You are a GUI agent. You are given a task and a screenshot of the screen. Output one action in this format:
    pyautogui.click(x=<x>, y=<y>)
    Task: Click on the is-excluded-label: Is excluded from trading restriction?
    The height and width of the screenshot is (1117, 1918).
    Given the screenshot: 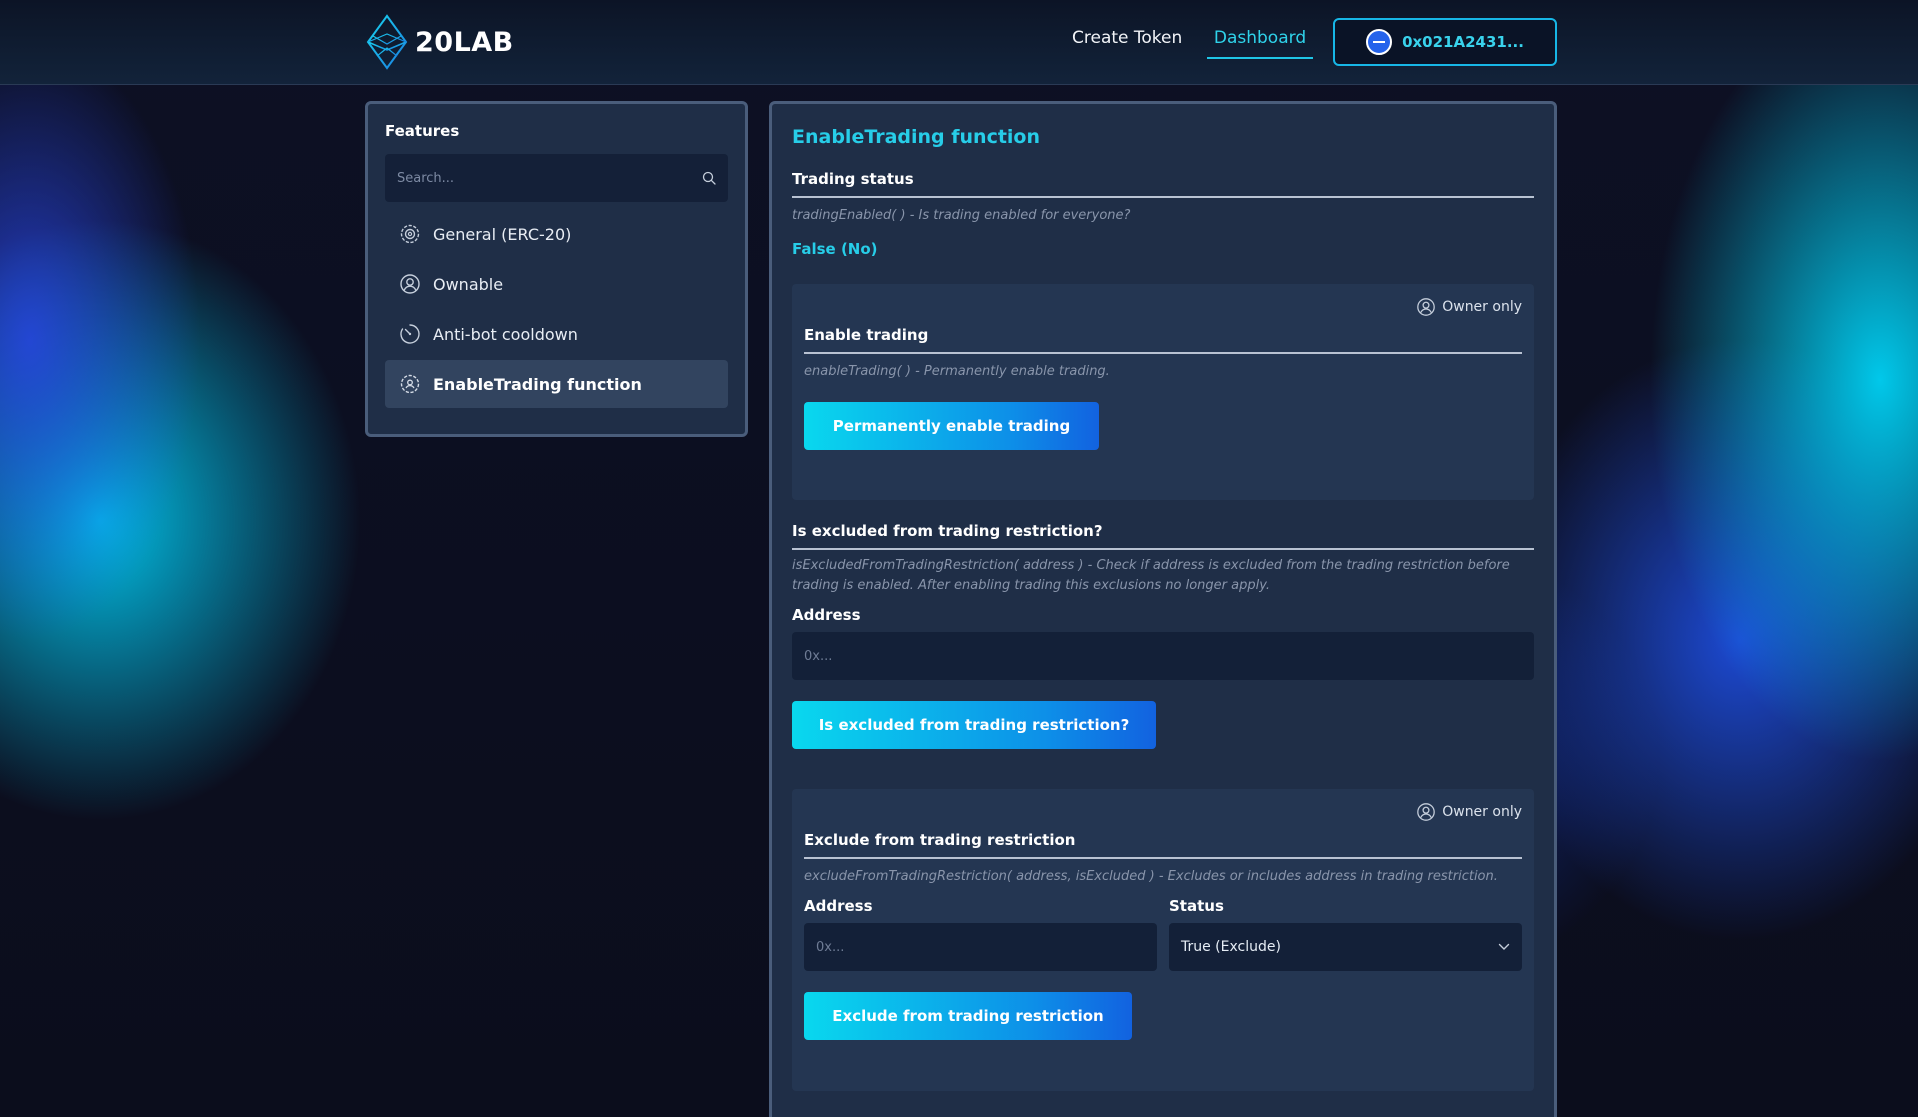 What is the action you would take?
    pyautogui.click(x=1163, y=536)
    